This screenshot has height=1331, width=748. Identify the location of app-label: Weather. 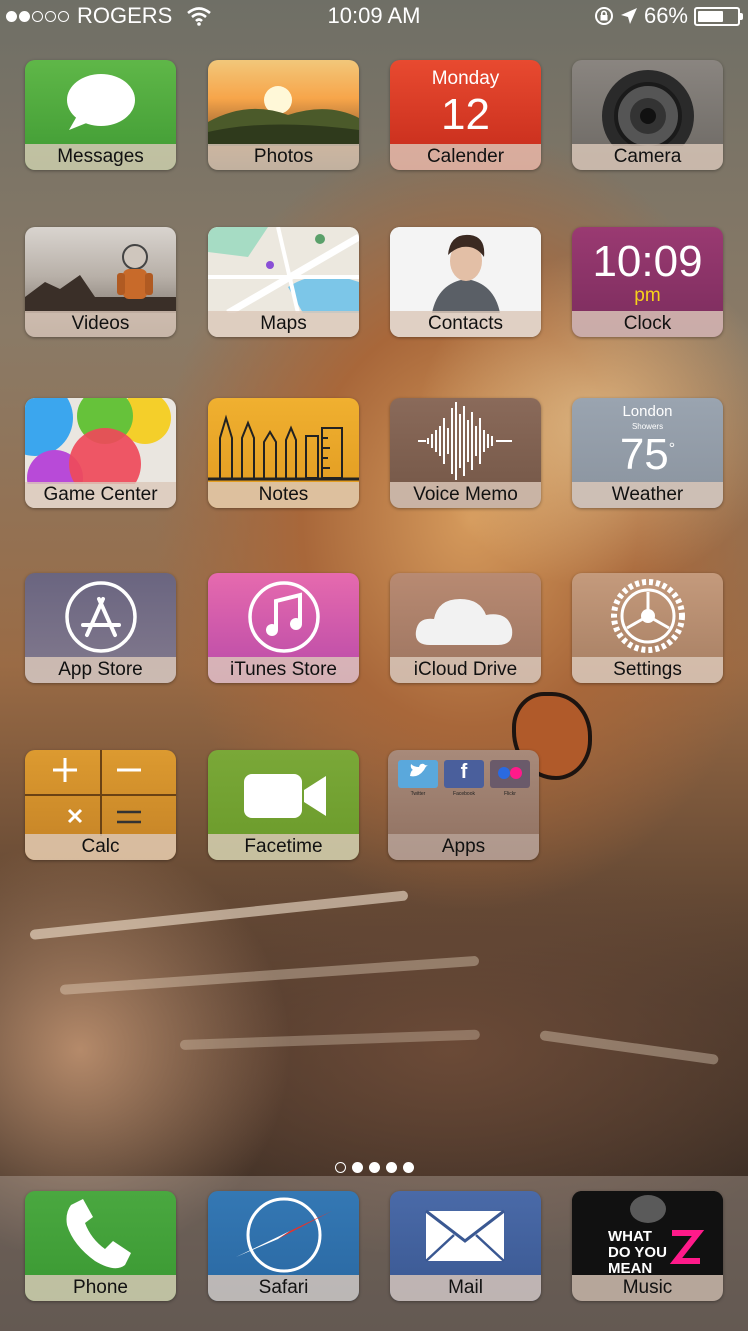
(647, 495).